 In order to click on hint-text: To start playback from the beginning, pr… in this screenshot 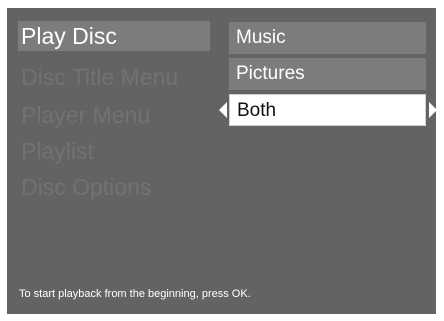, I will do `click(135, 294)`.